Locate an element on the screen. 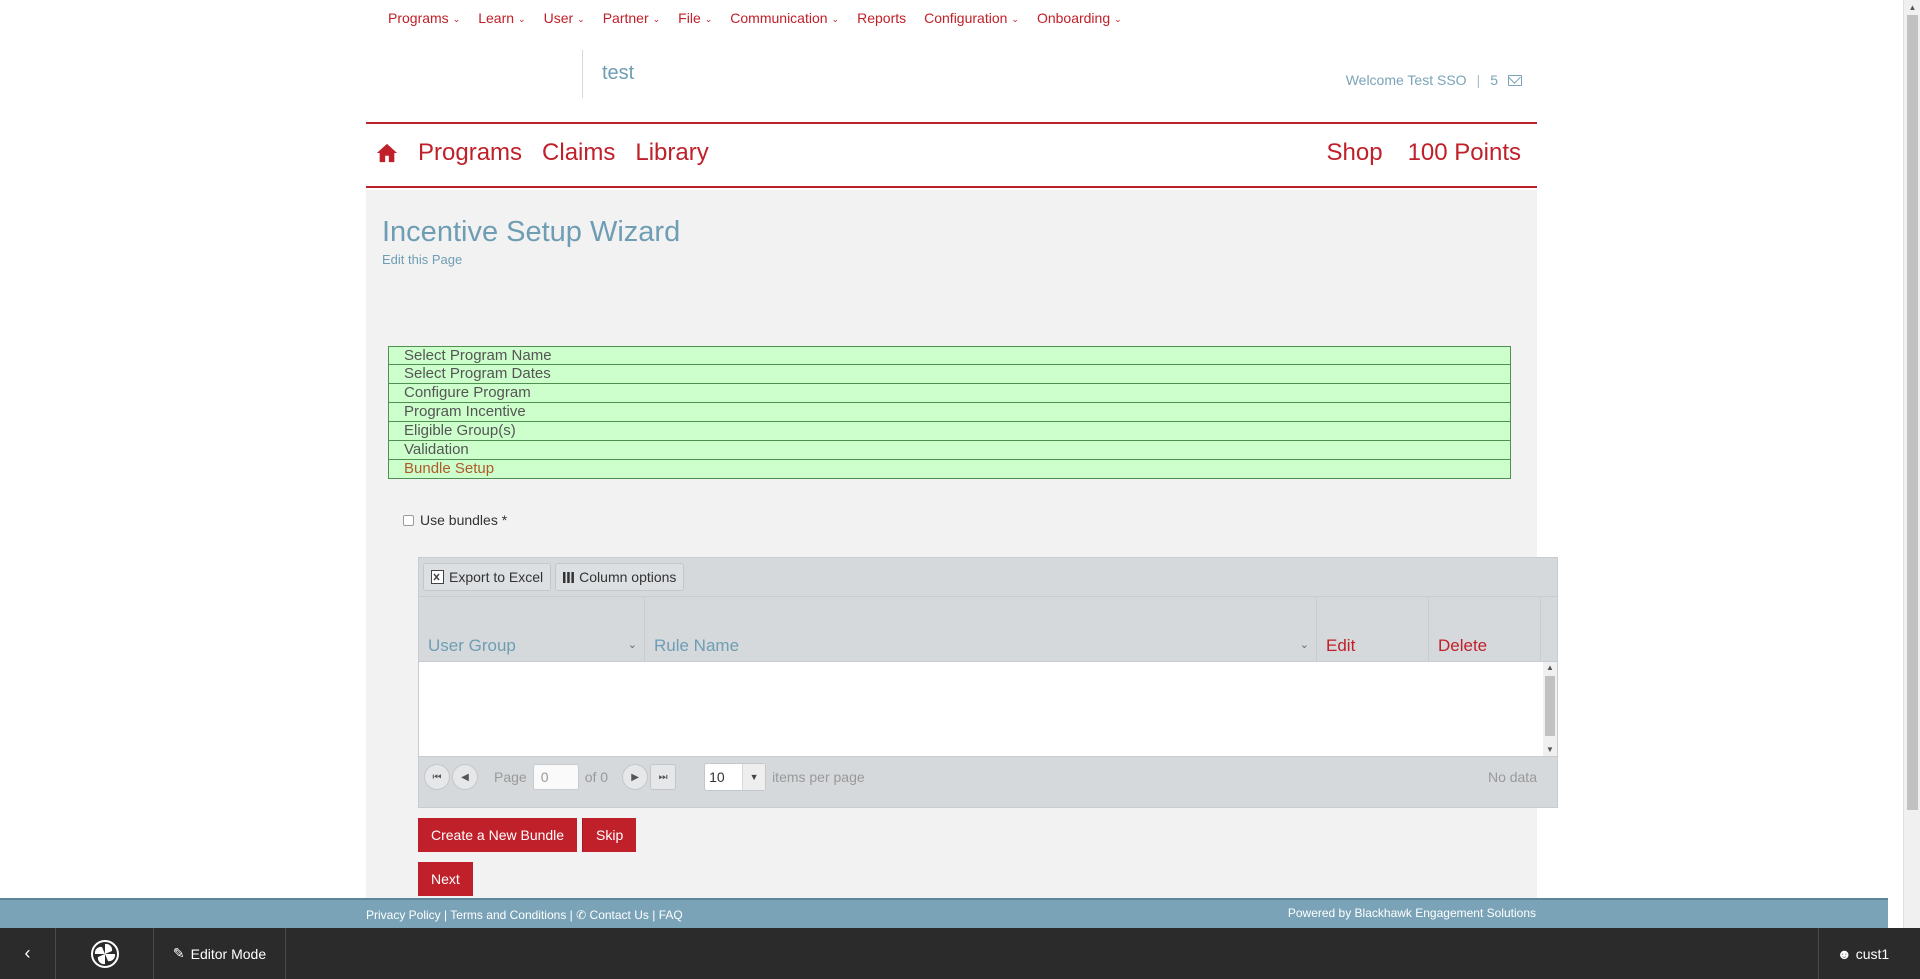 This screenshot has height=979, width=1920. admin-menu-label: Learn is located at coordinates (496, 18).